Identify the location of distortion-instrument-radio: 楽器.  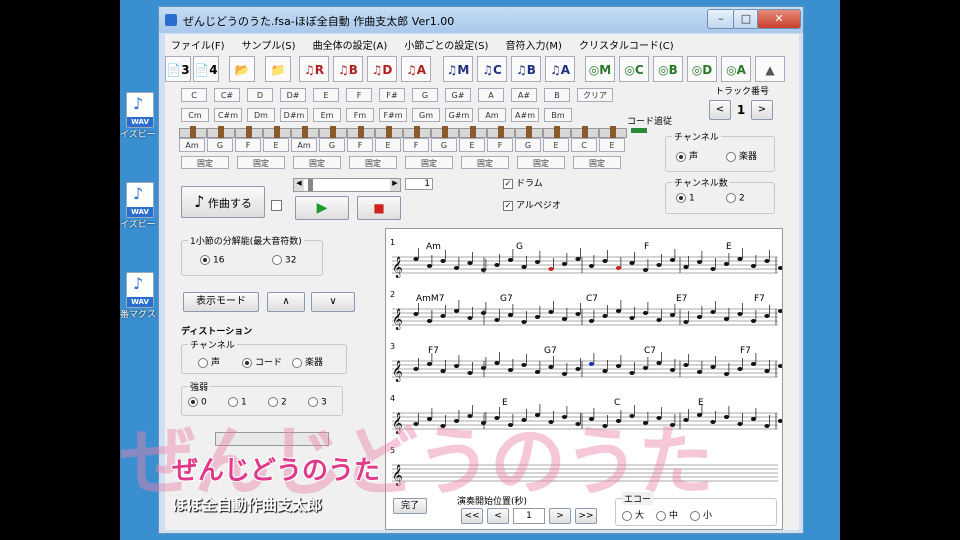
(307, 361).